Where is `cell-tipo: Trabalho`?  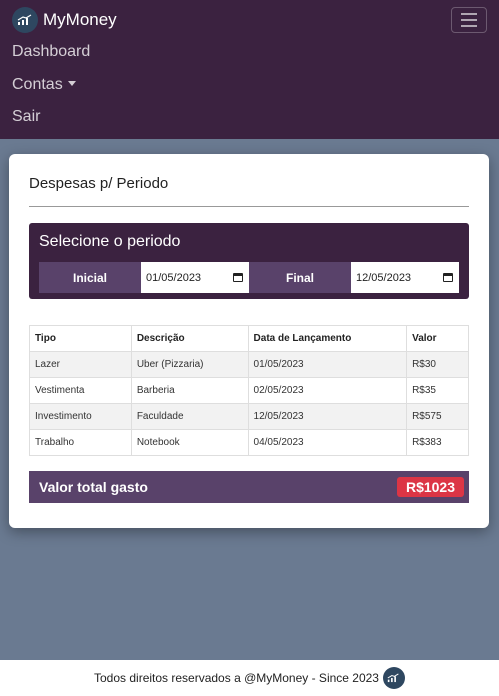
cell-tipo: Trabalho is located at coordinates (80, 442).